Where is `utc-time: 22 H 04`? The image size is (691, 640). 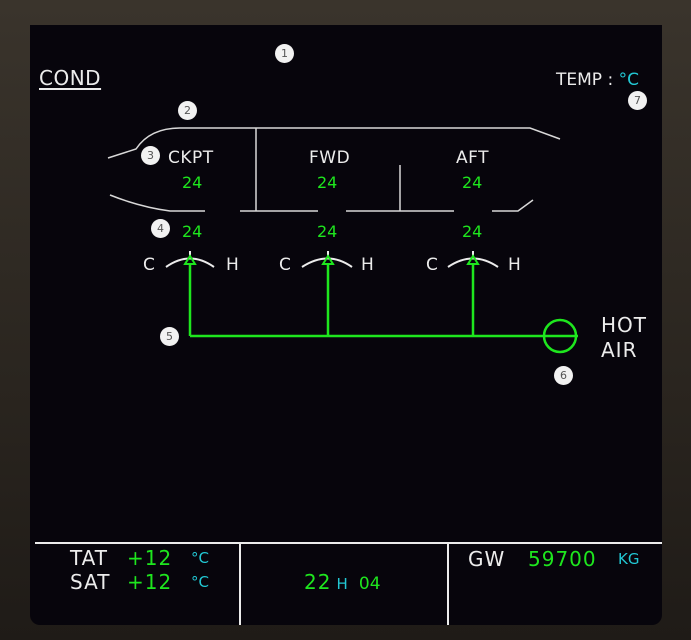 utc-time: 22 H 04 is located at coordinates (342, 582).